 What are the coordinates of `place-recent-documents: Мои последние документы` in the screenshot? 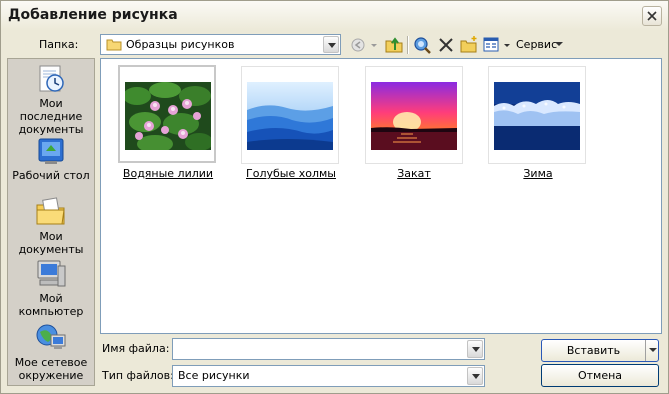 It's located at (51, 99).